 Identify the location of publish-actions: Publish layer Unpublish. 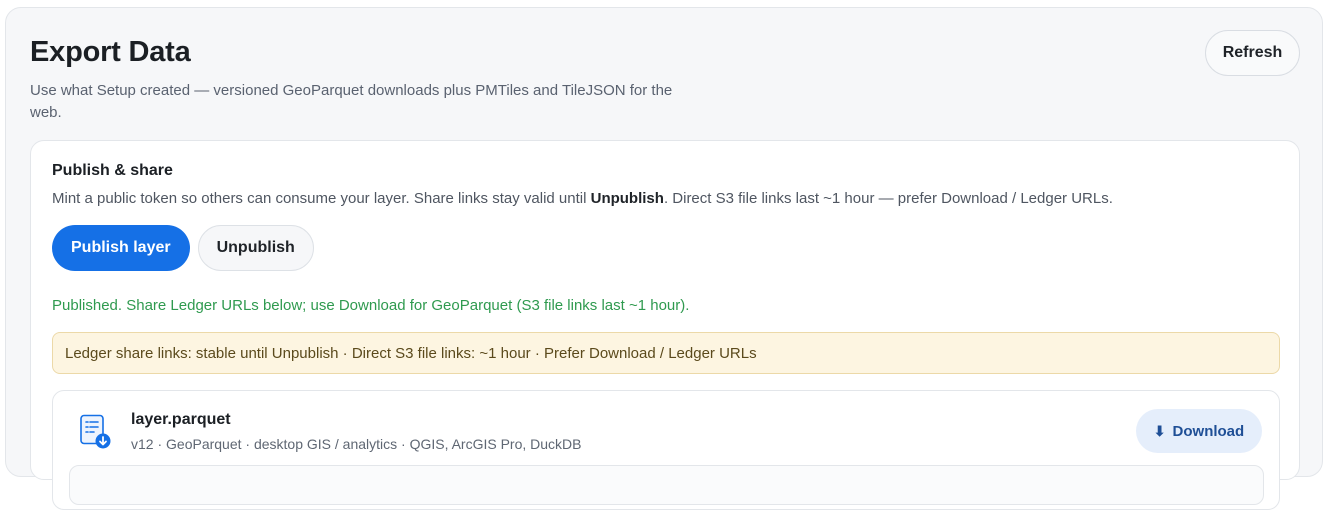
(183, 248).